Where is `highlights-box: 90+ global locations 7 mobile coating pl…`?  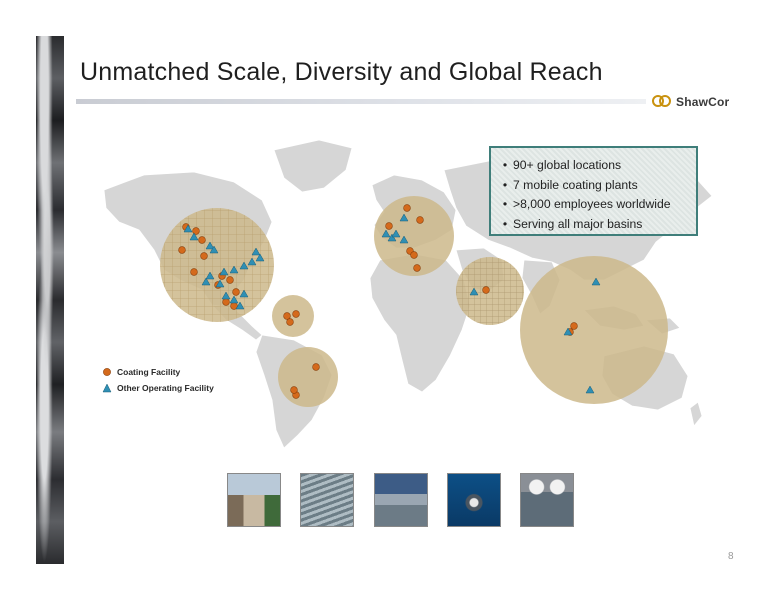 highlights-box: 90+ global locations 7 mobile coating pl… is located at coordinates (593, 191).